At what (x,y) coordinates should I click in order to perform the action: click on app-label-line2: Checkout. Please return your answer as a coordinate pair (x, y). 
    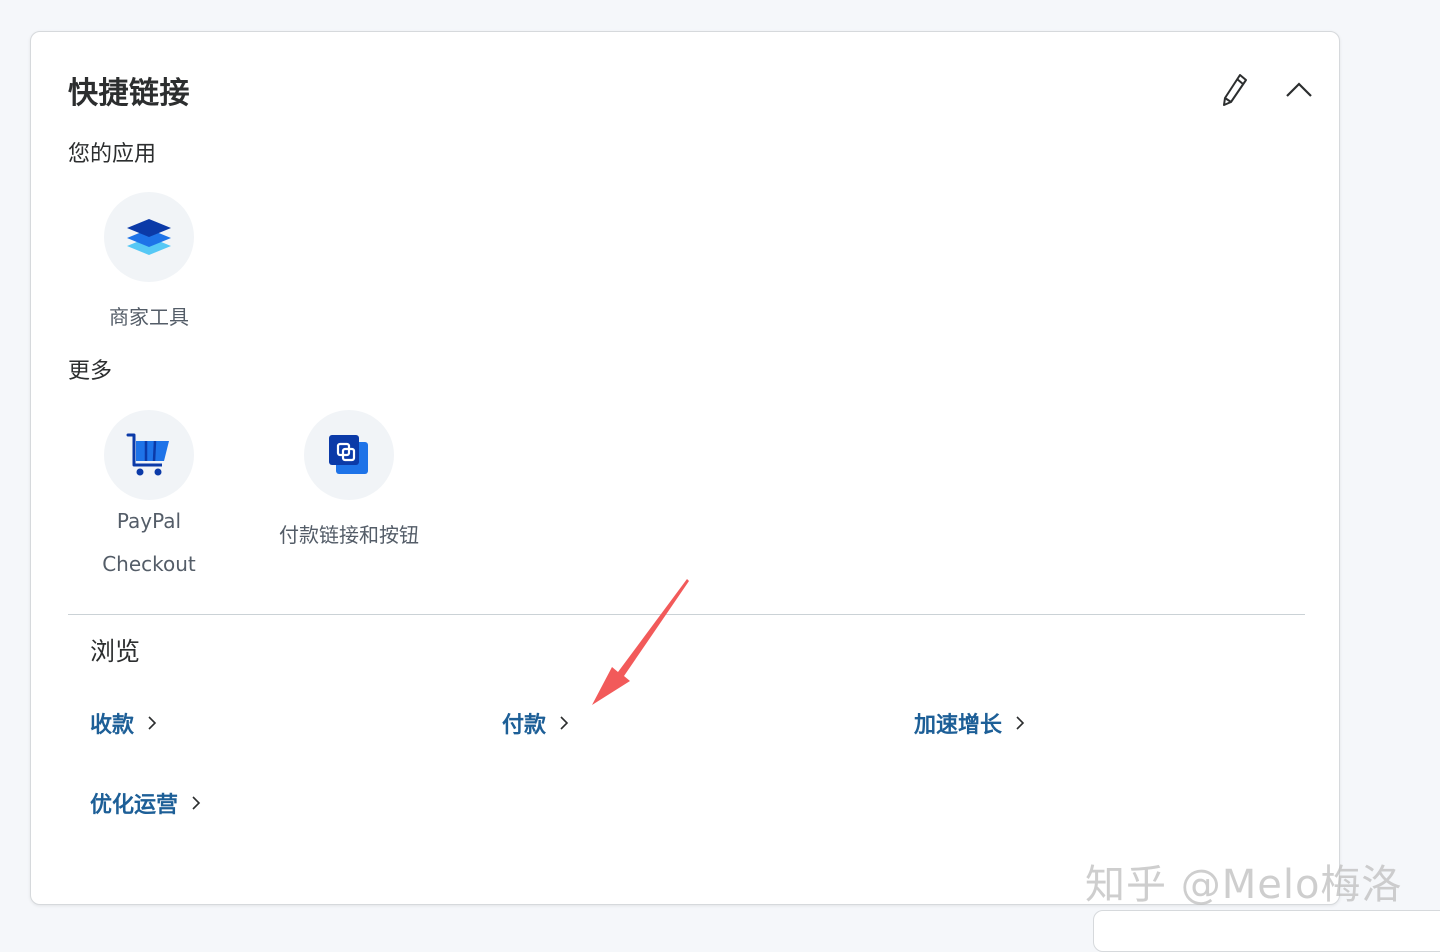
    Looking at the image, I should click on (149, 564).